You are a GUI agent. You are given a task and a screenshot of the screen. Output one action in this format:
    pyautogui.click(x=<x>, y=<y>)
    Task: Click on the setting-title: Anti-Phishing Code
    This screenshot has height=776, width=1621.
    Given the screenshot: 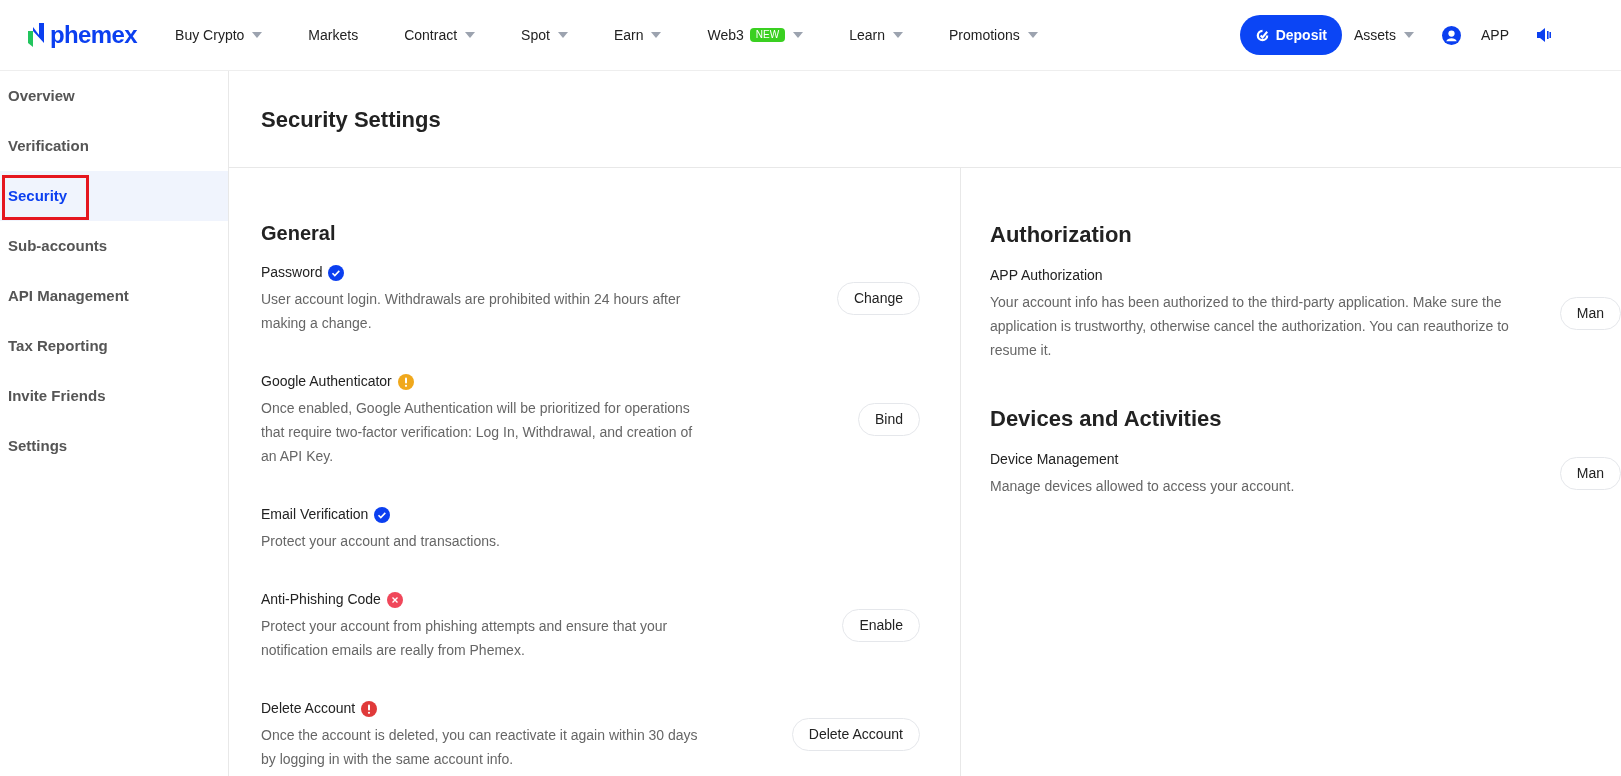 What is the action you would take?
    pyautogui.click(x=321, y=599)
    